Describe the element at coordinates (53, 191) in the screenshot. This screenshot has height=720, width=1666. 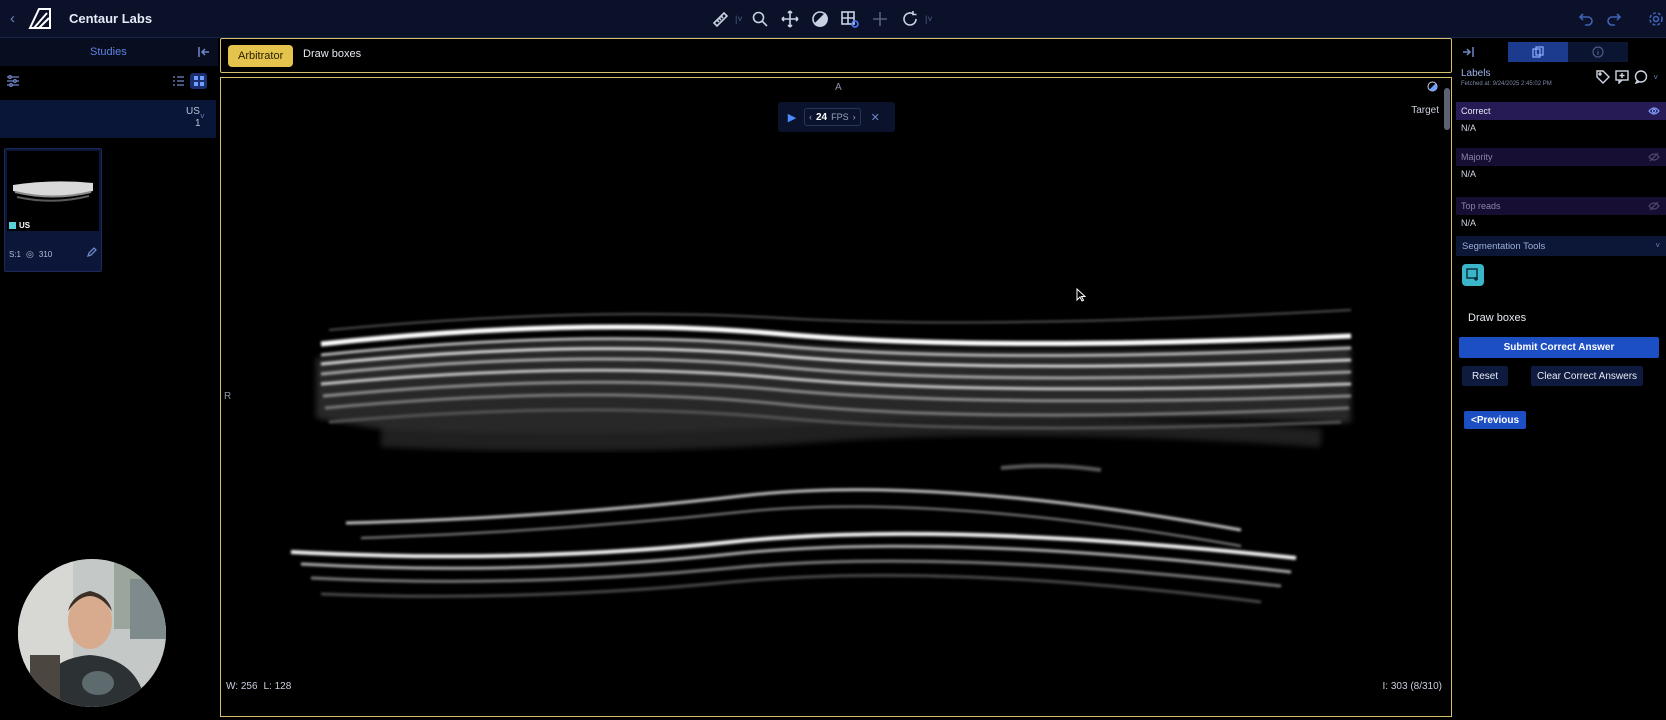
I see `thumbnail-image` at that location.